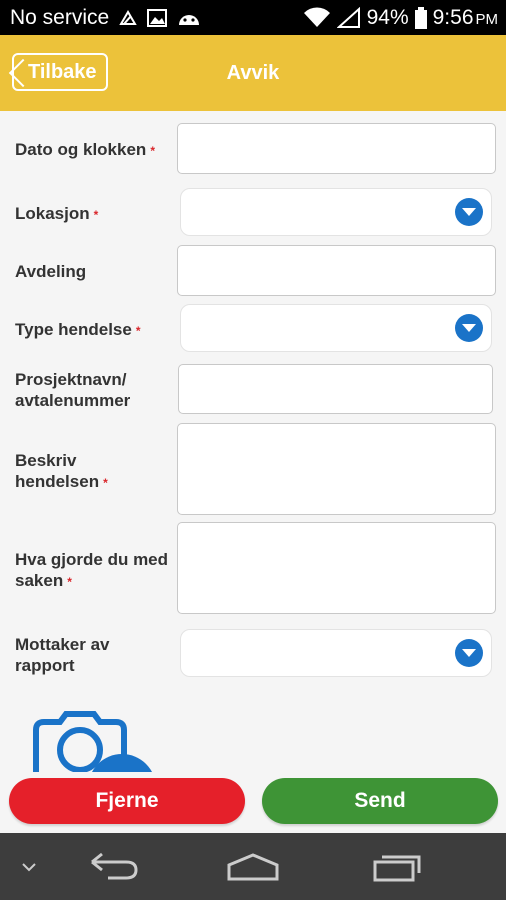 The width and height of the screenshot is (506, 900). What do you see at coordinates (127, 801) in the screenshot?
I see `remove-button: Fjerne` at bounding box center [127, 801].